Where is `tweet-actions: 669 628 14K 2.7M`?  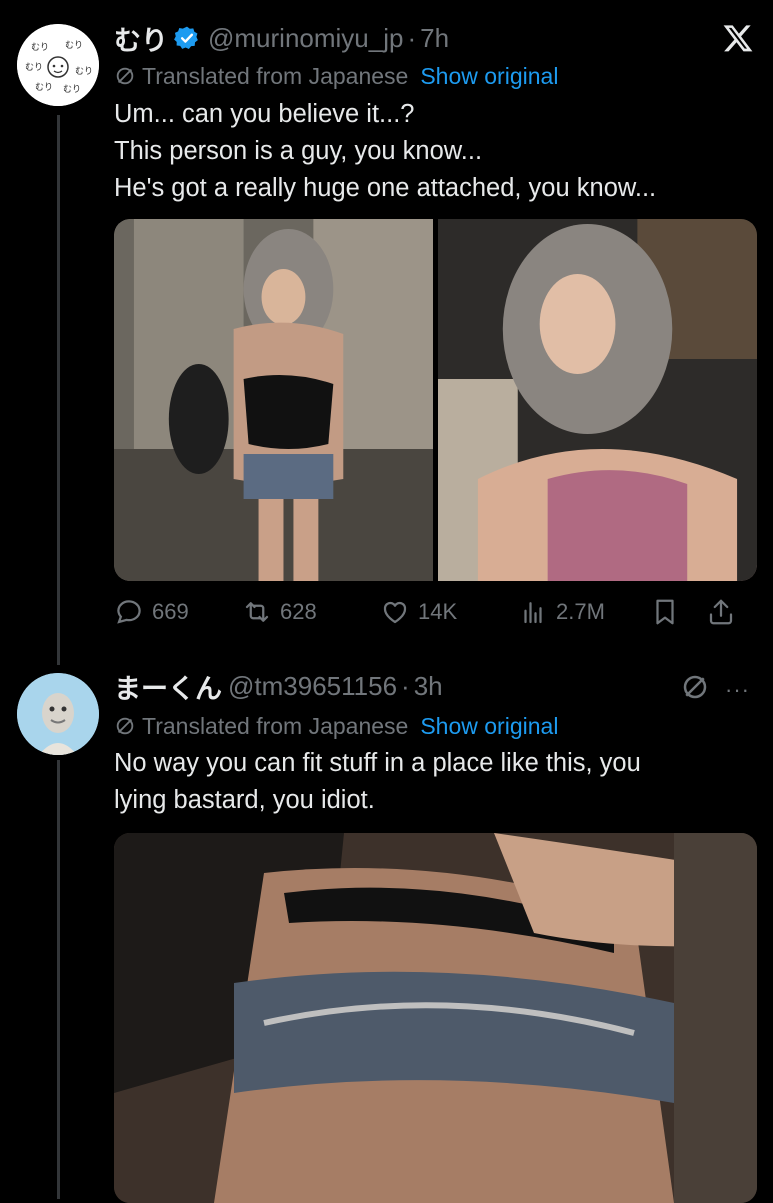 tweet-actions: 669 628 14K 2.7M is located at coordinates (435, 612).